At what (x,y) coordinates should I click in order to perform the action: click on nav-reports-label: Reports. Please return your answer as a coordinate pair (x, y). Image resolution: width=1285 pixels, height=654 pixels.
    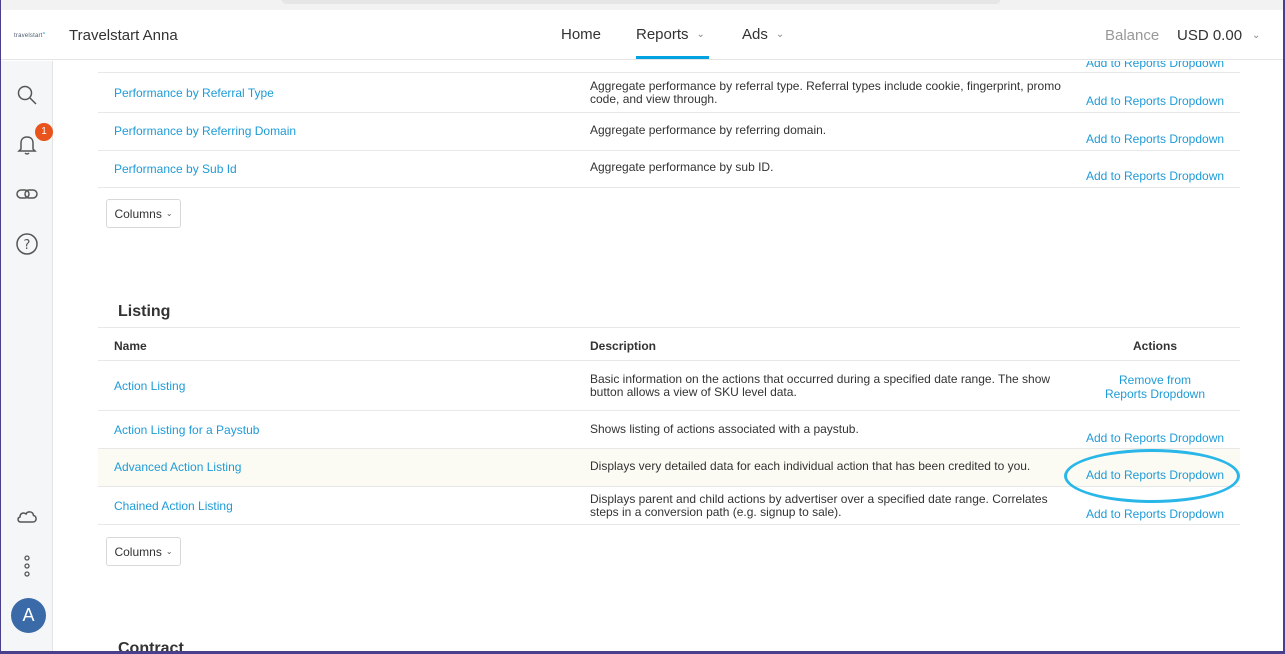
    Looking at the image, I should click on (662, 34).